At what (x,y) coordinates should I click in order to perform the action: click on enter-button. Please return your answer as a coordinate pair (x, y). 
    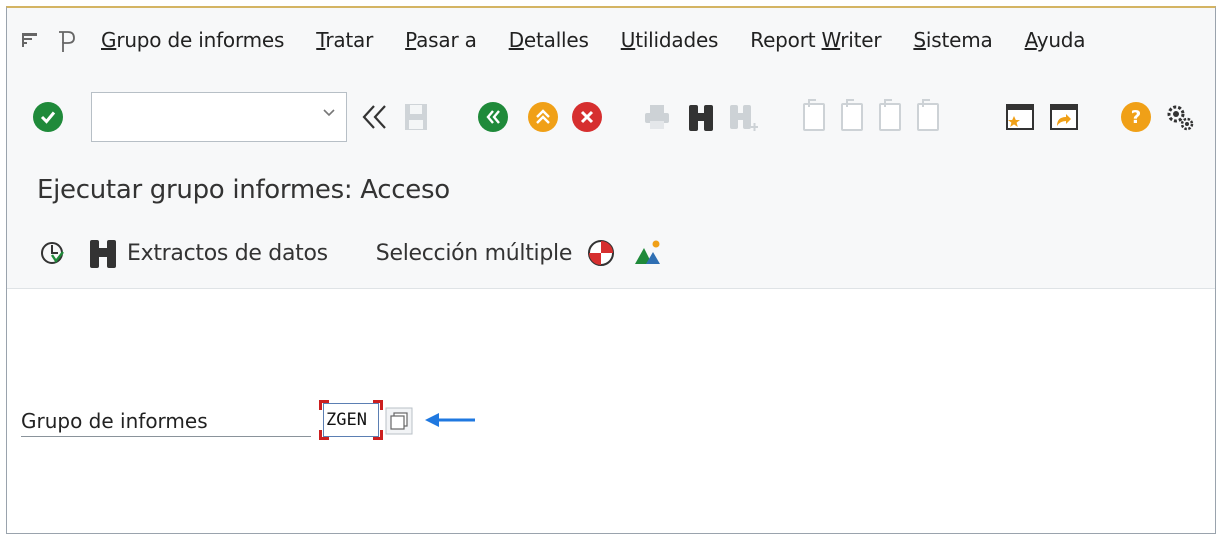
    Looking at the image, I should click on (48, 117).